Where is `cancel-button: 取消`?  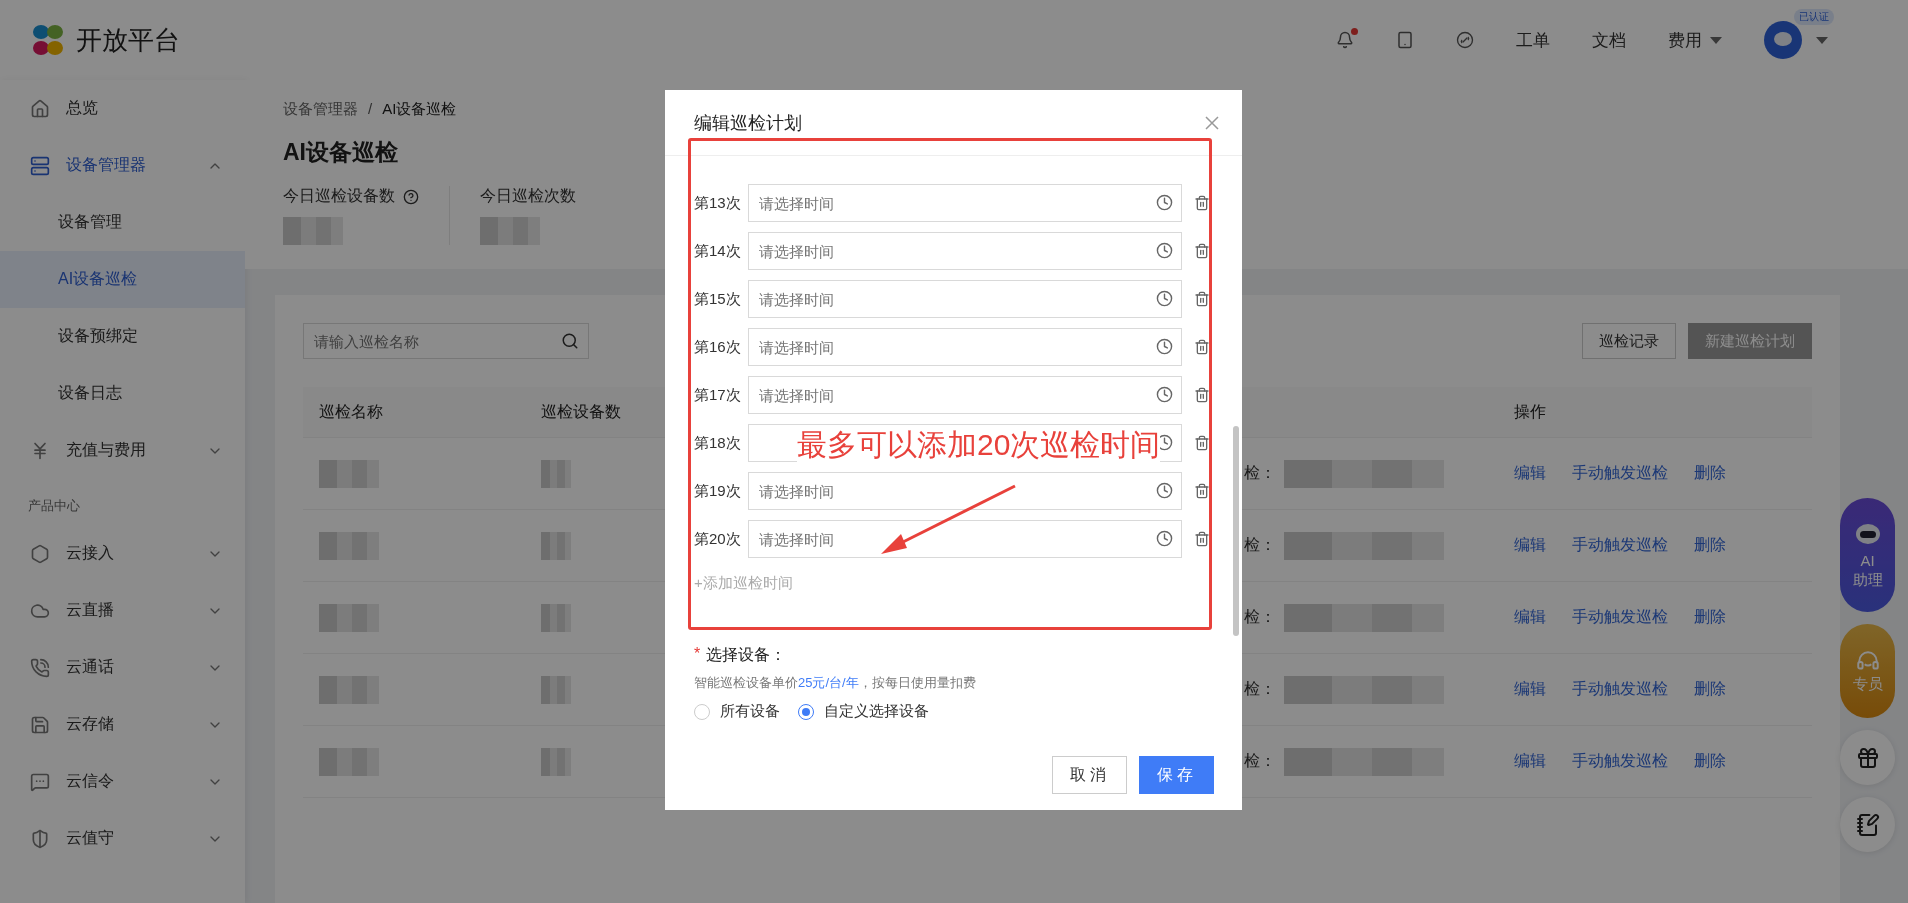 cancel-button: 取消 is located at coordinates (1089, 775).